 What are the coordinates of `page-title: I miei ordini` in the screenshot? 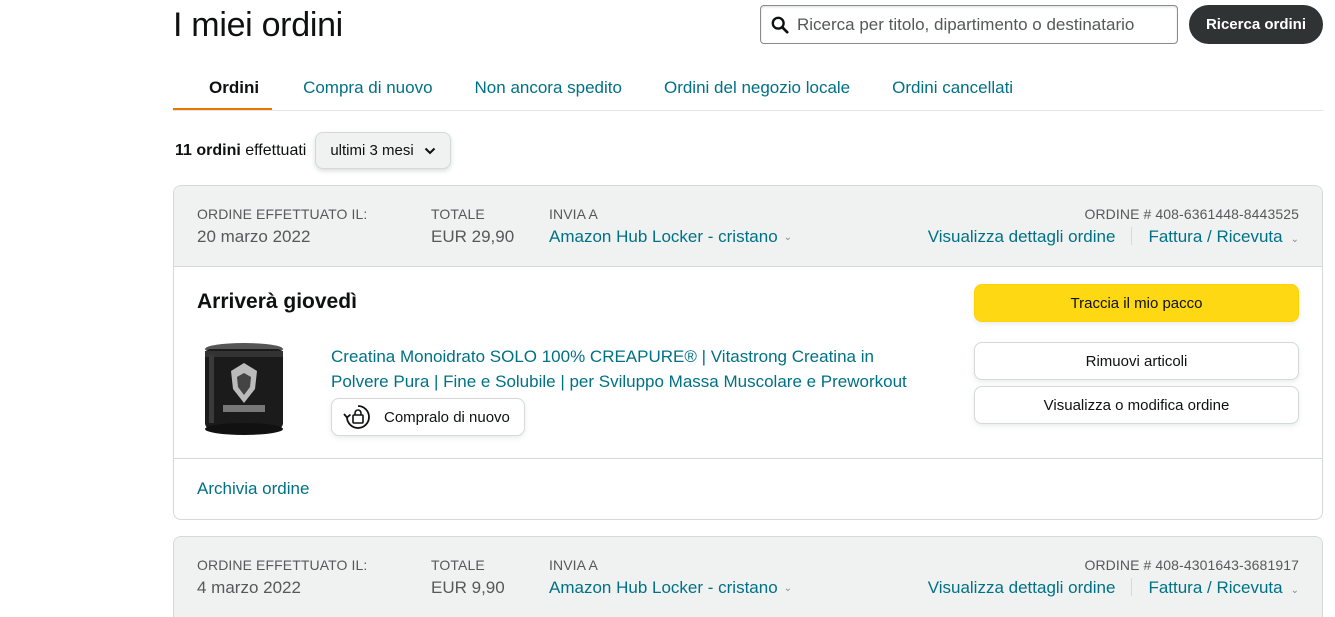 It's located at (258, 25).